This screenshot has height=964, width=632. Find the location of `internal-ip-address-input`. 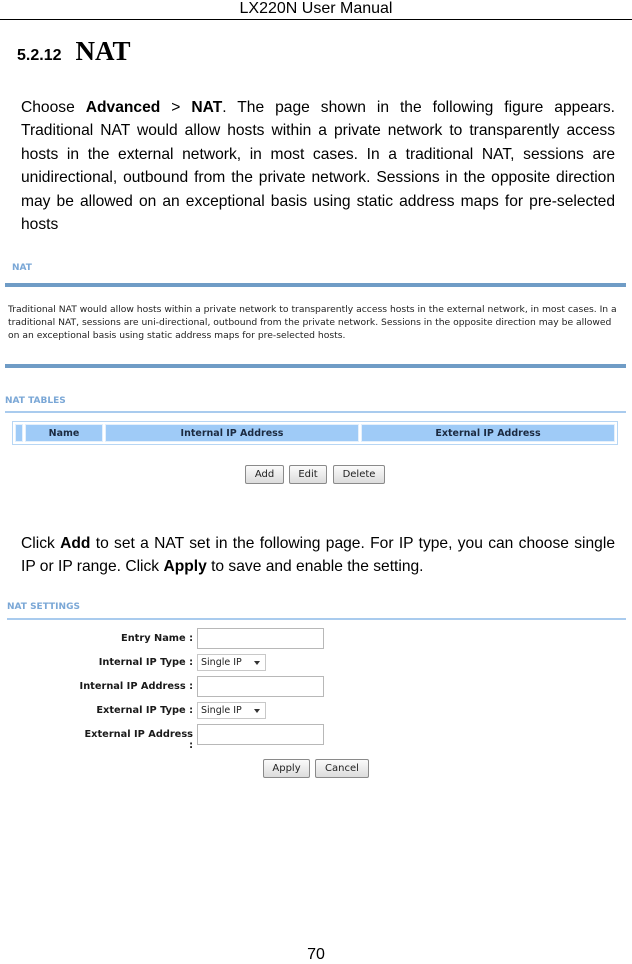

internal-ip-address-input is located at coordinates (260, 686).